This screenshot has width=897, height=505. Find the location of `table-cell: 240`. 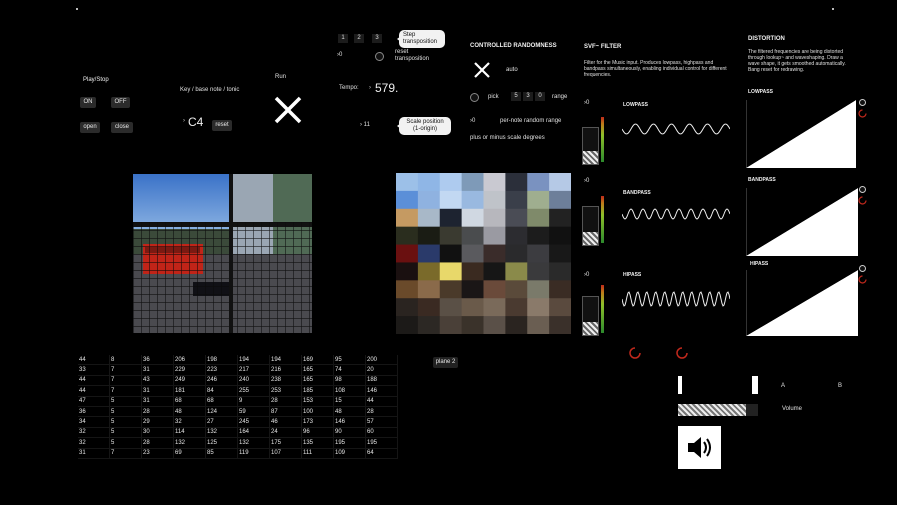

table-cell: 240 is located at coordinates (253, 381).